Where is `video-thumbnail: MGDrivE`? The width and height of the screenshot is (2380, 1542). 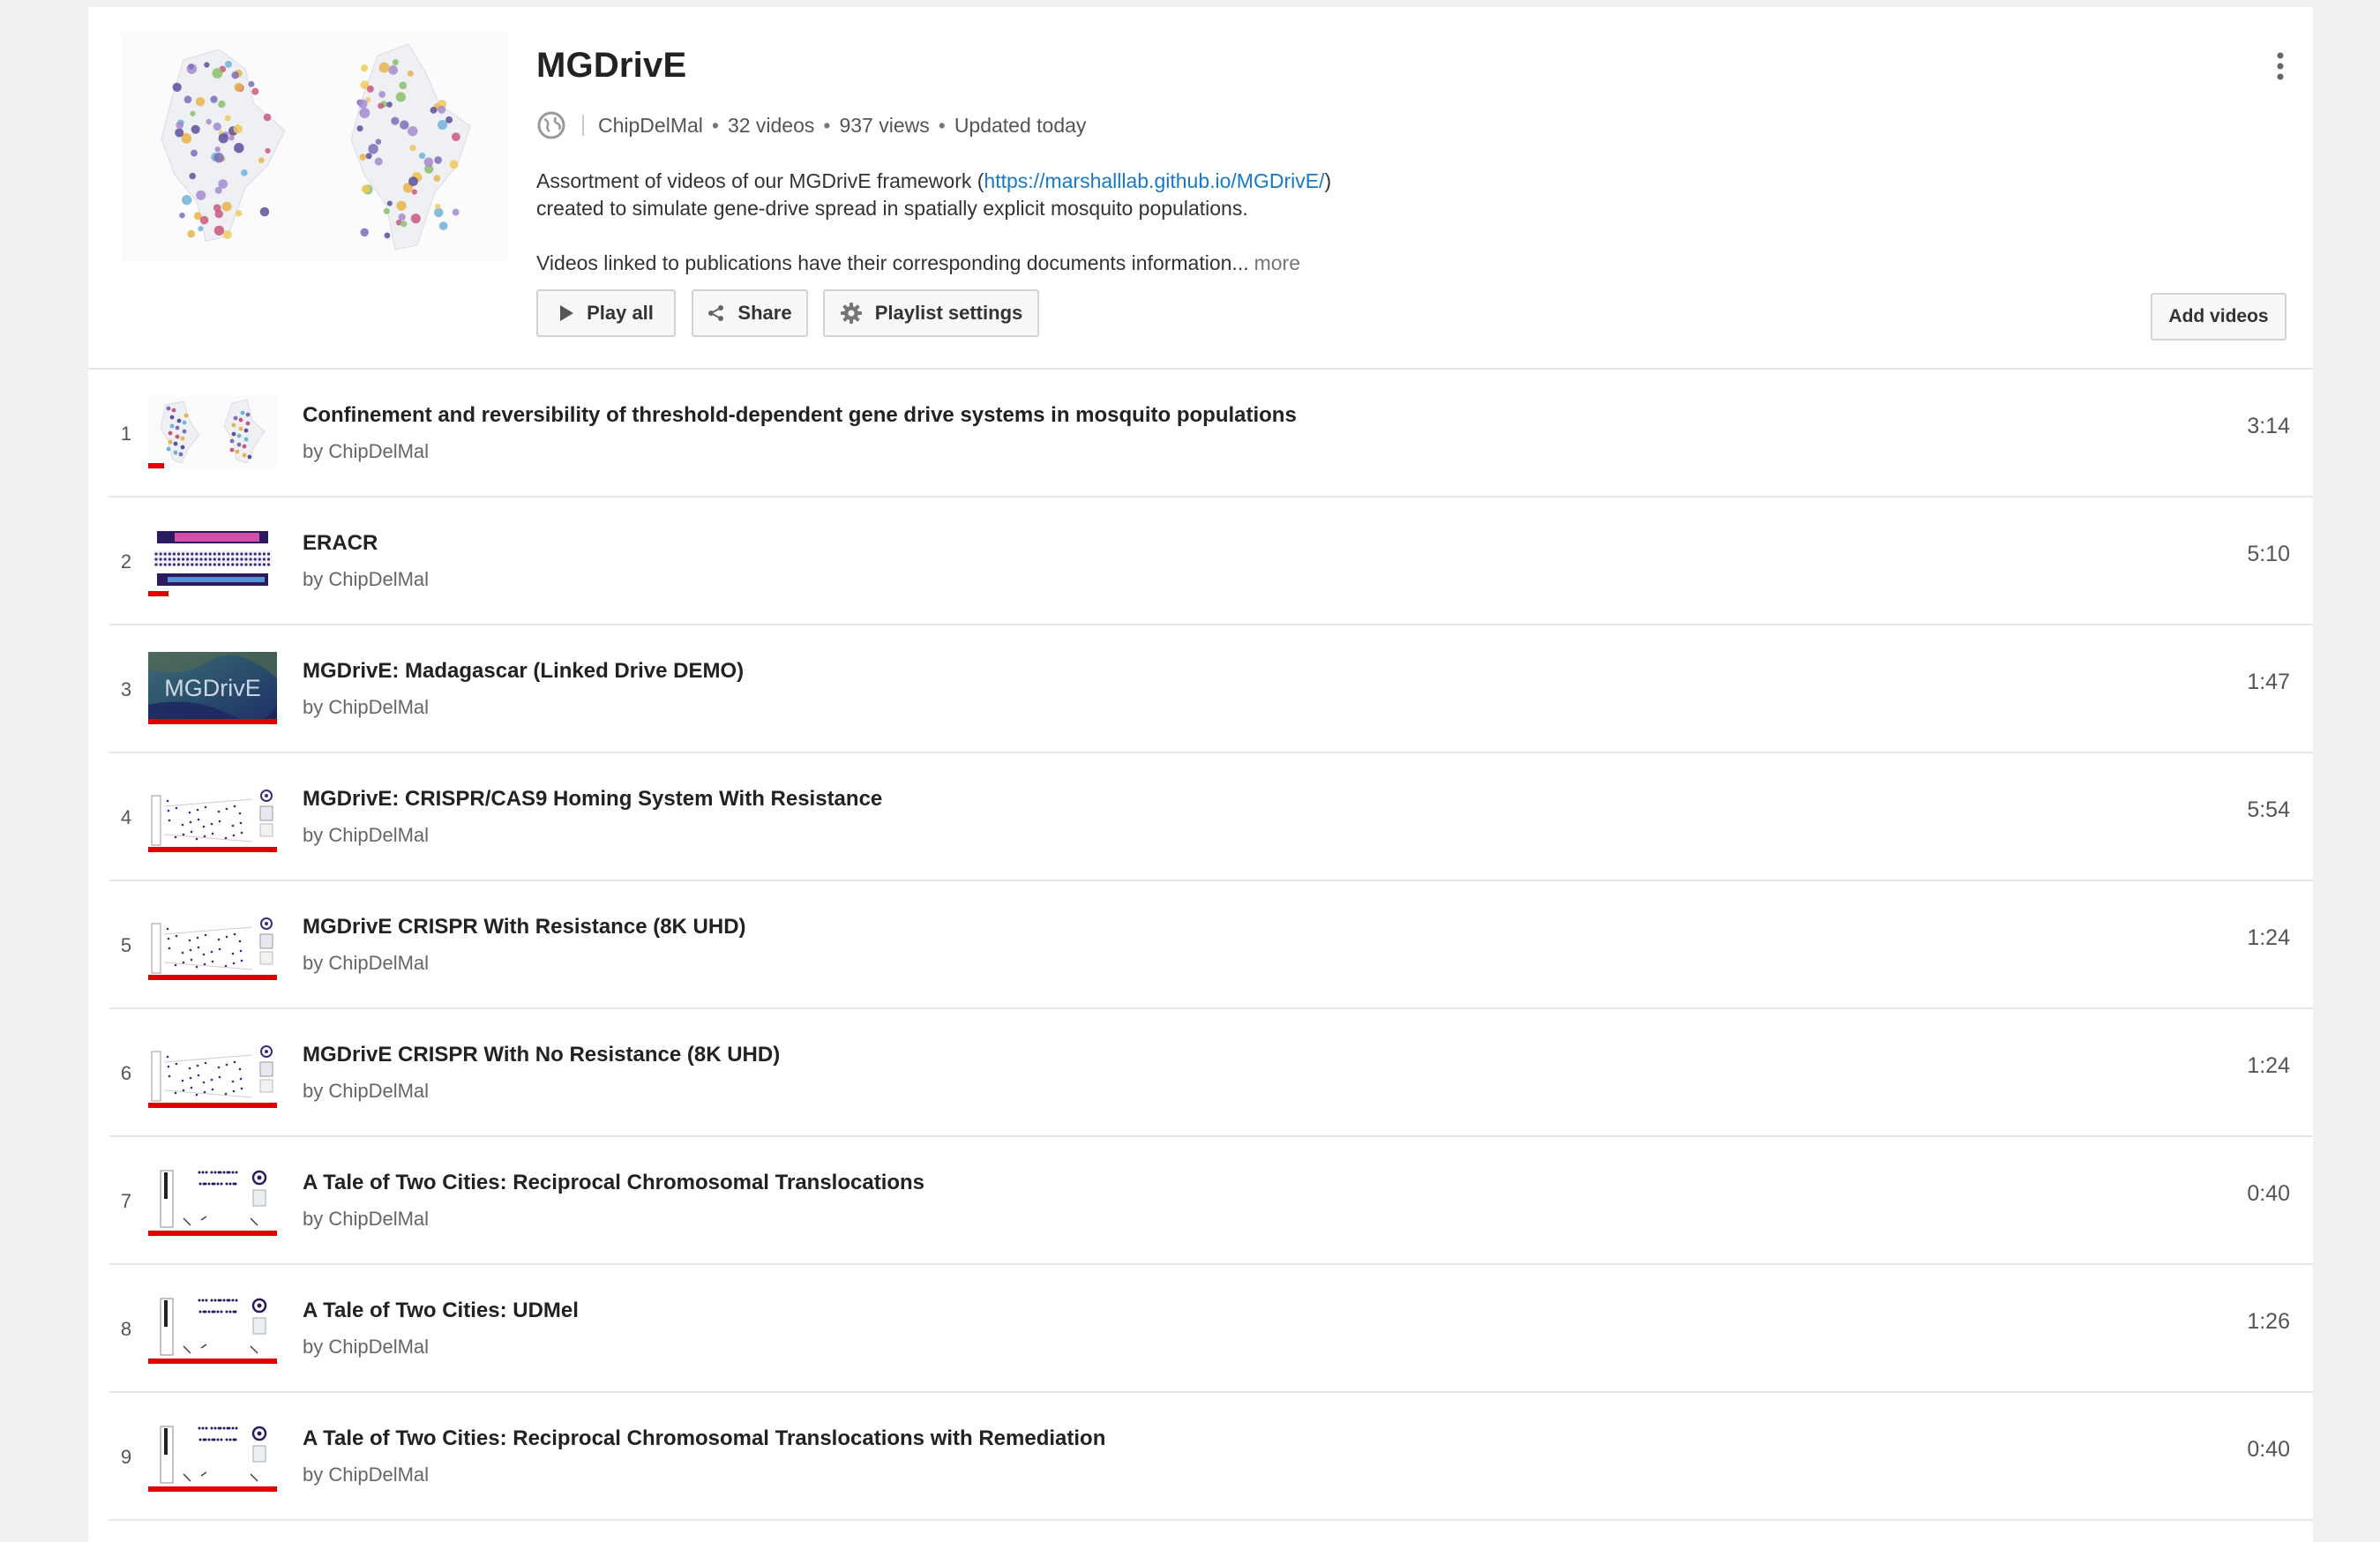 video-thumbnail: MGDrivE is located at coordinates (212, 688).